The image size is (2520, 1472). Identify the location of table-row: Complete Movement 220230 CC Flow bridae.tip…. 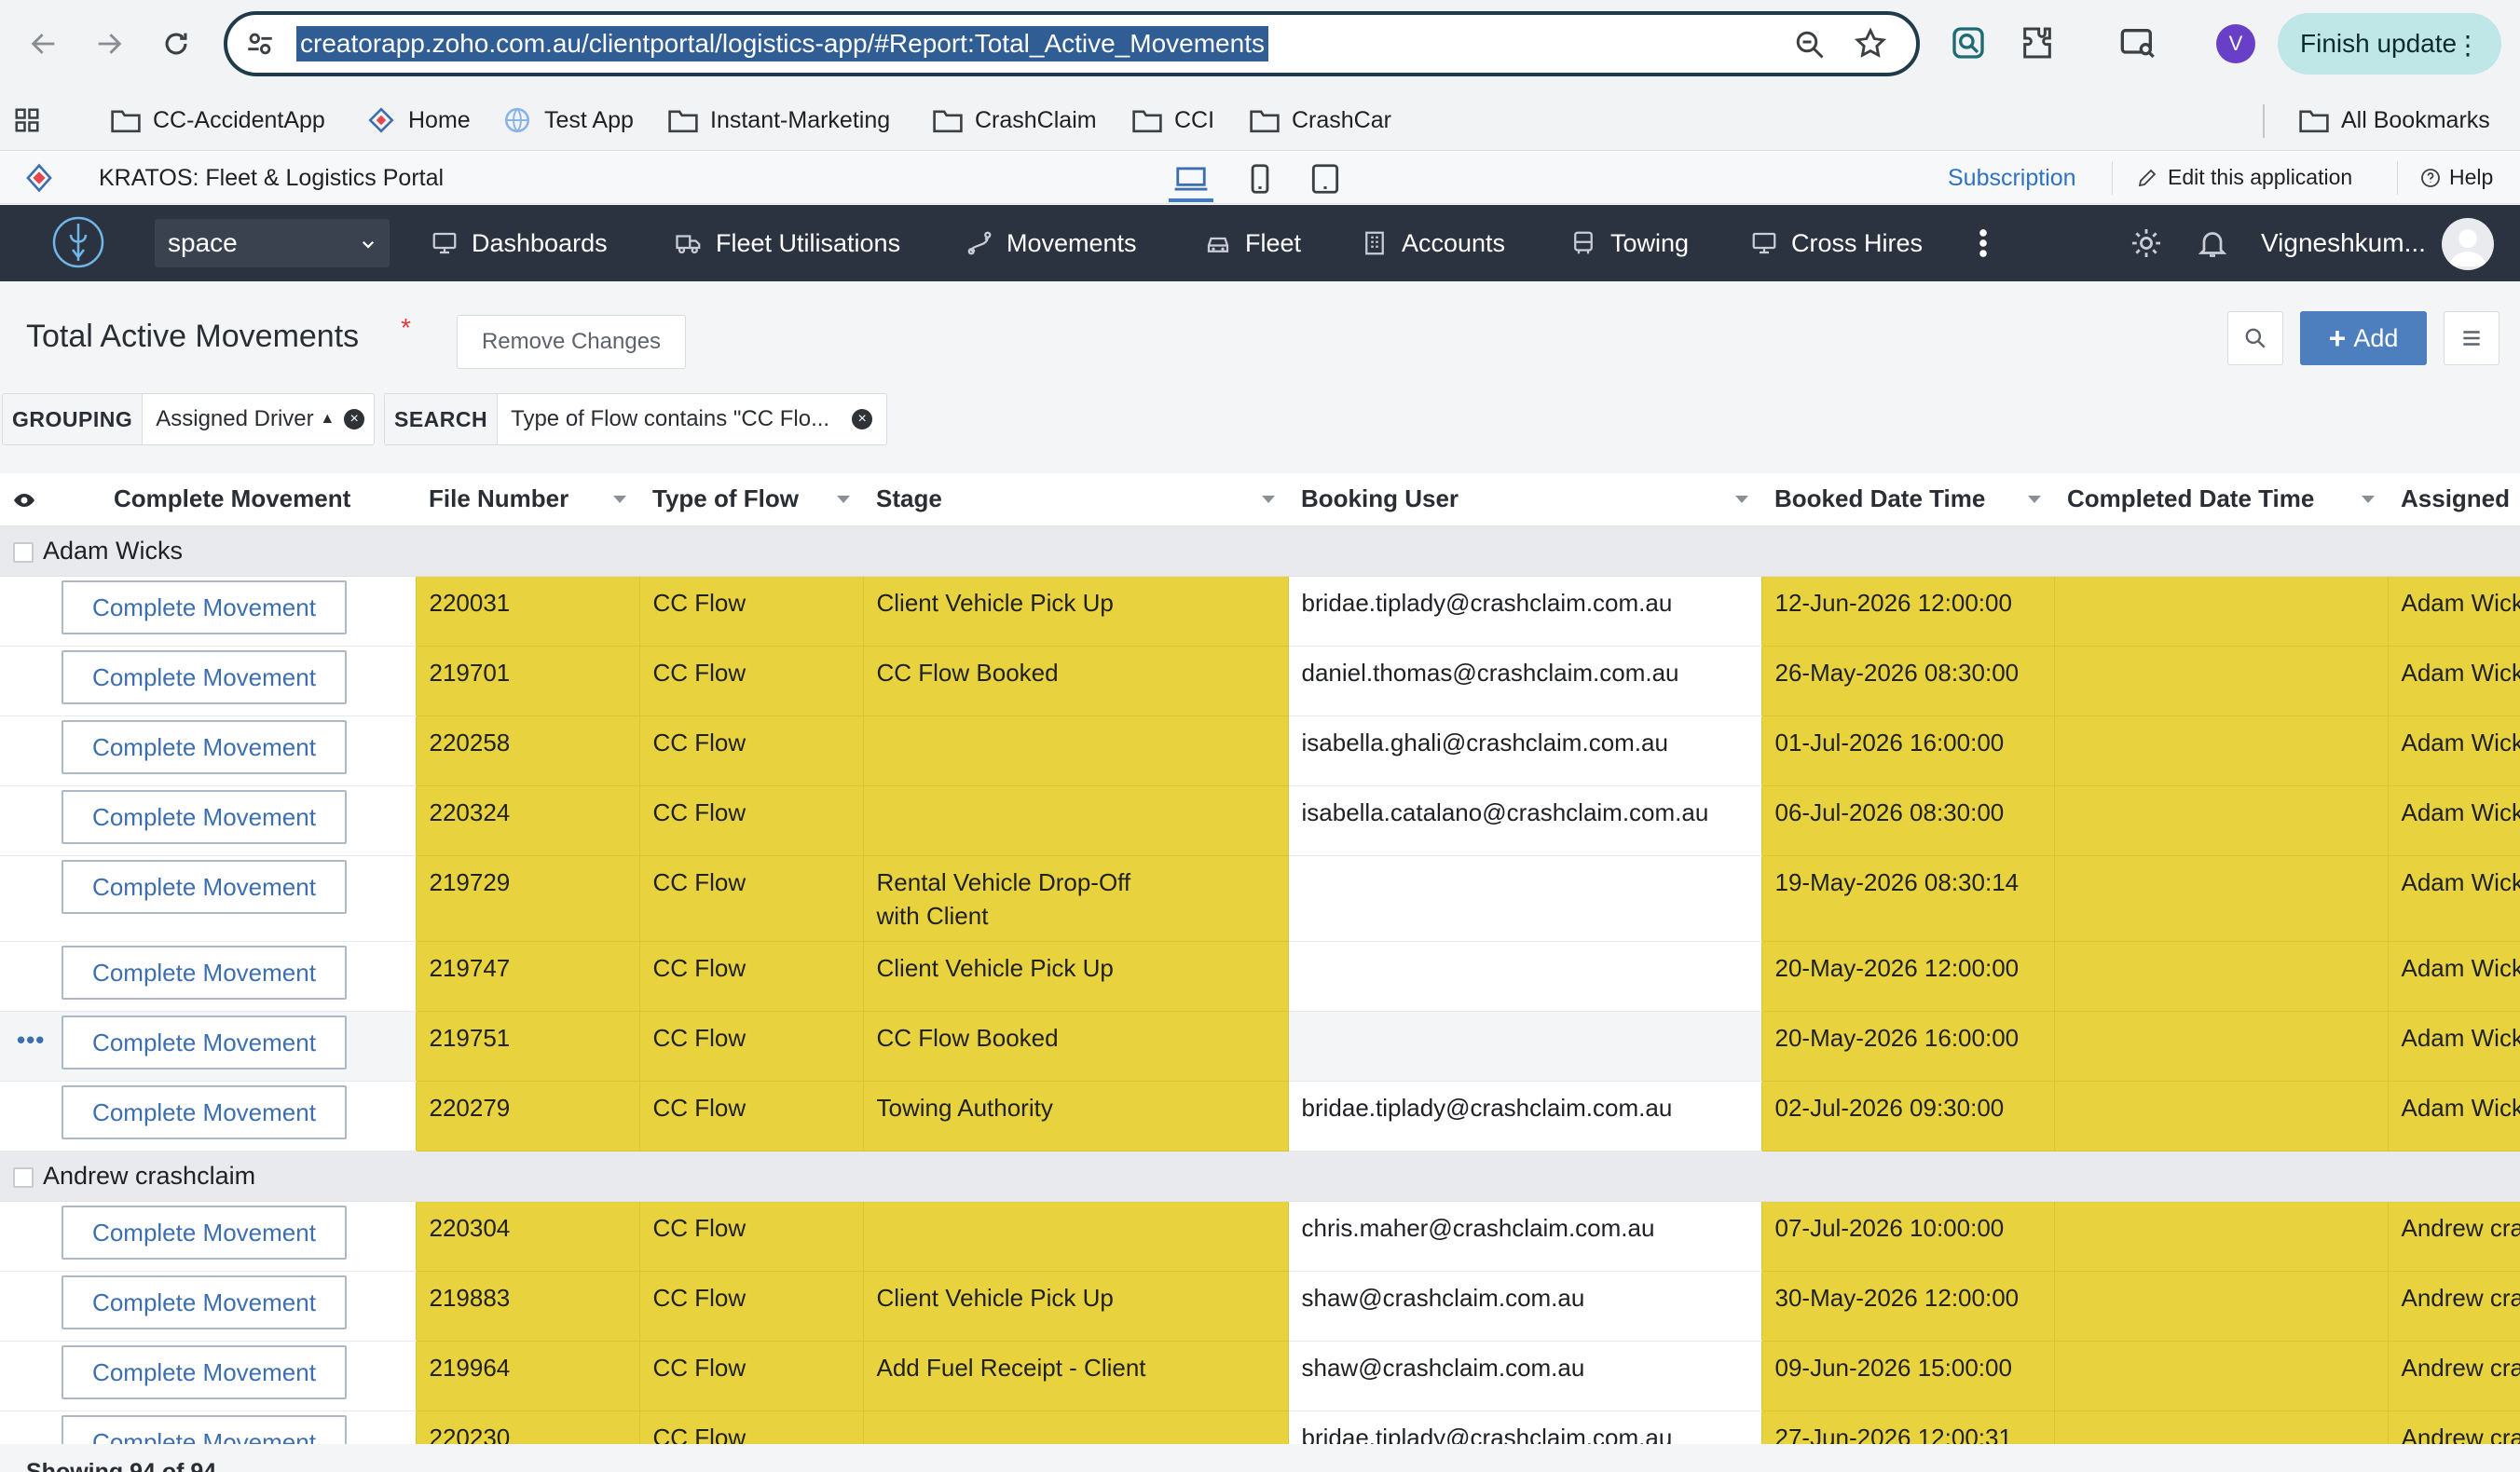
(1260, 1427).